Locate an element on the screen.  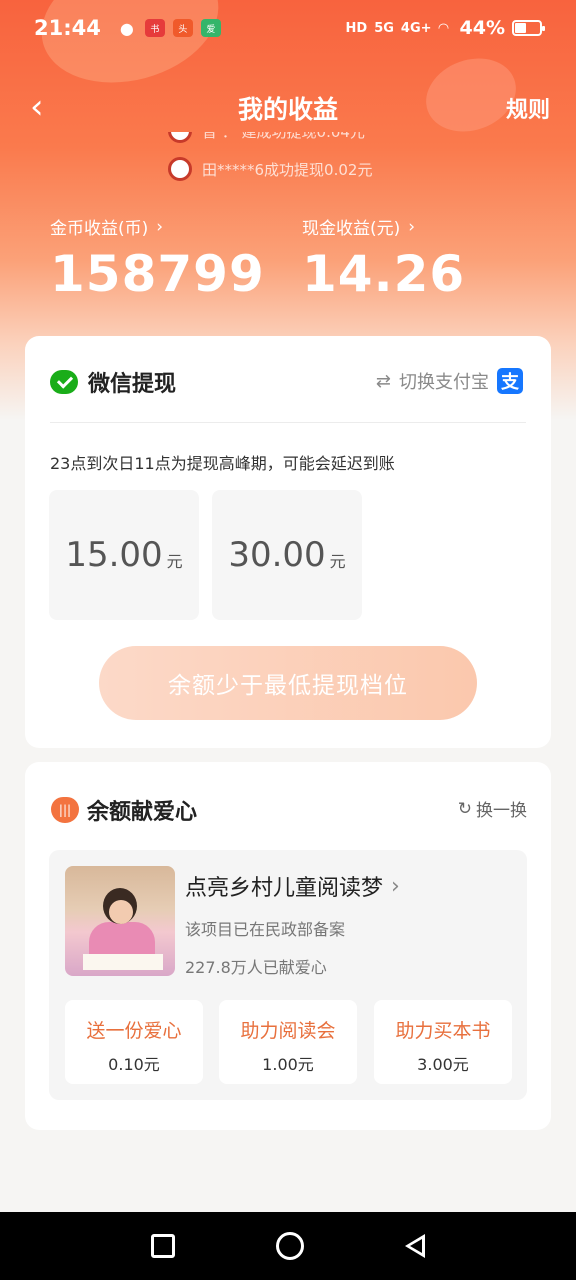
switch-alipay-button: ⇄ 切换支付宝 支 is located at coordinates (449, 381).